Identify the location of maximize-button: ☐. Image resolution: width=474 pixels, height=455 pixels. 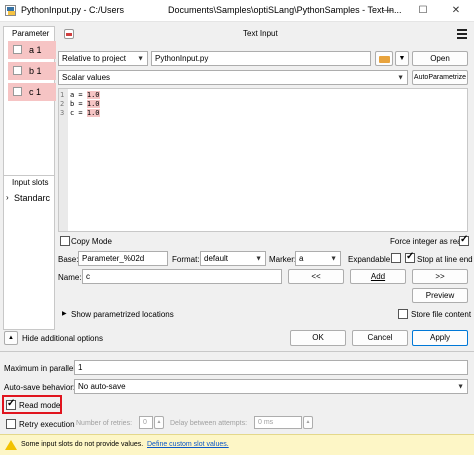
(423, 11).